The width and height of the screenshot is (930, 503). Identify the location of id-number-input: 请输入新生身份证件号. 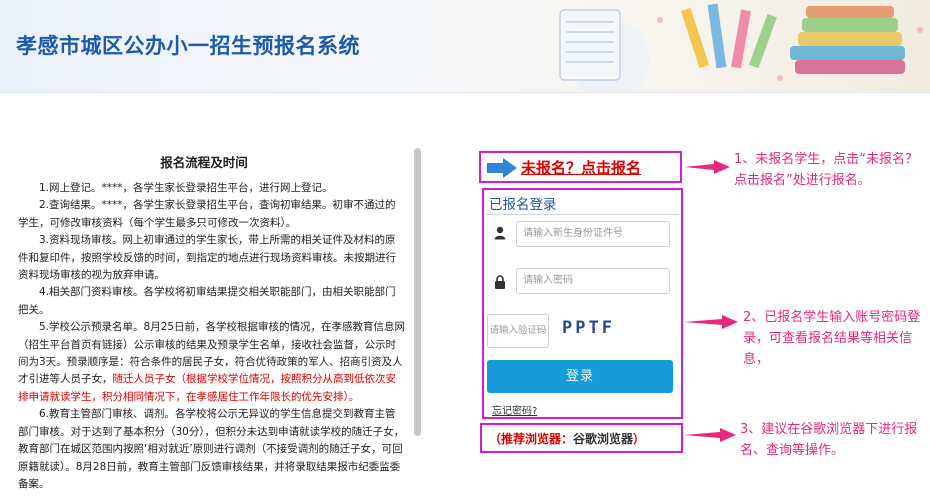
(593, 234).